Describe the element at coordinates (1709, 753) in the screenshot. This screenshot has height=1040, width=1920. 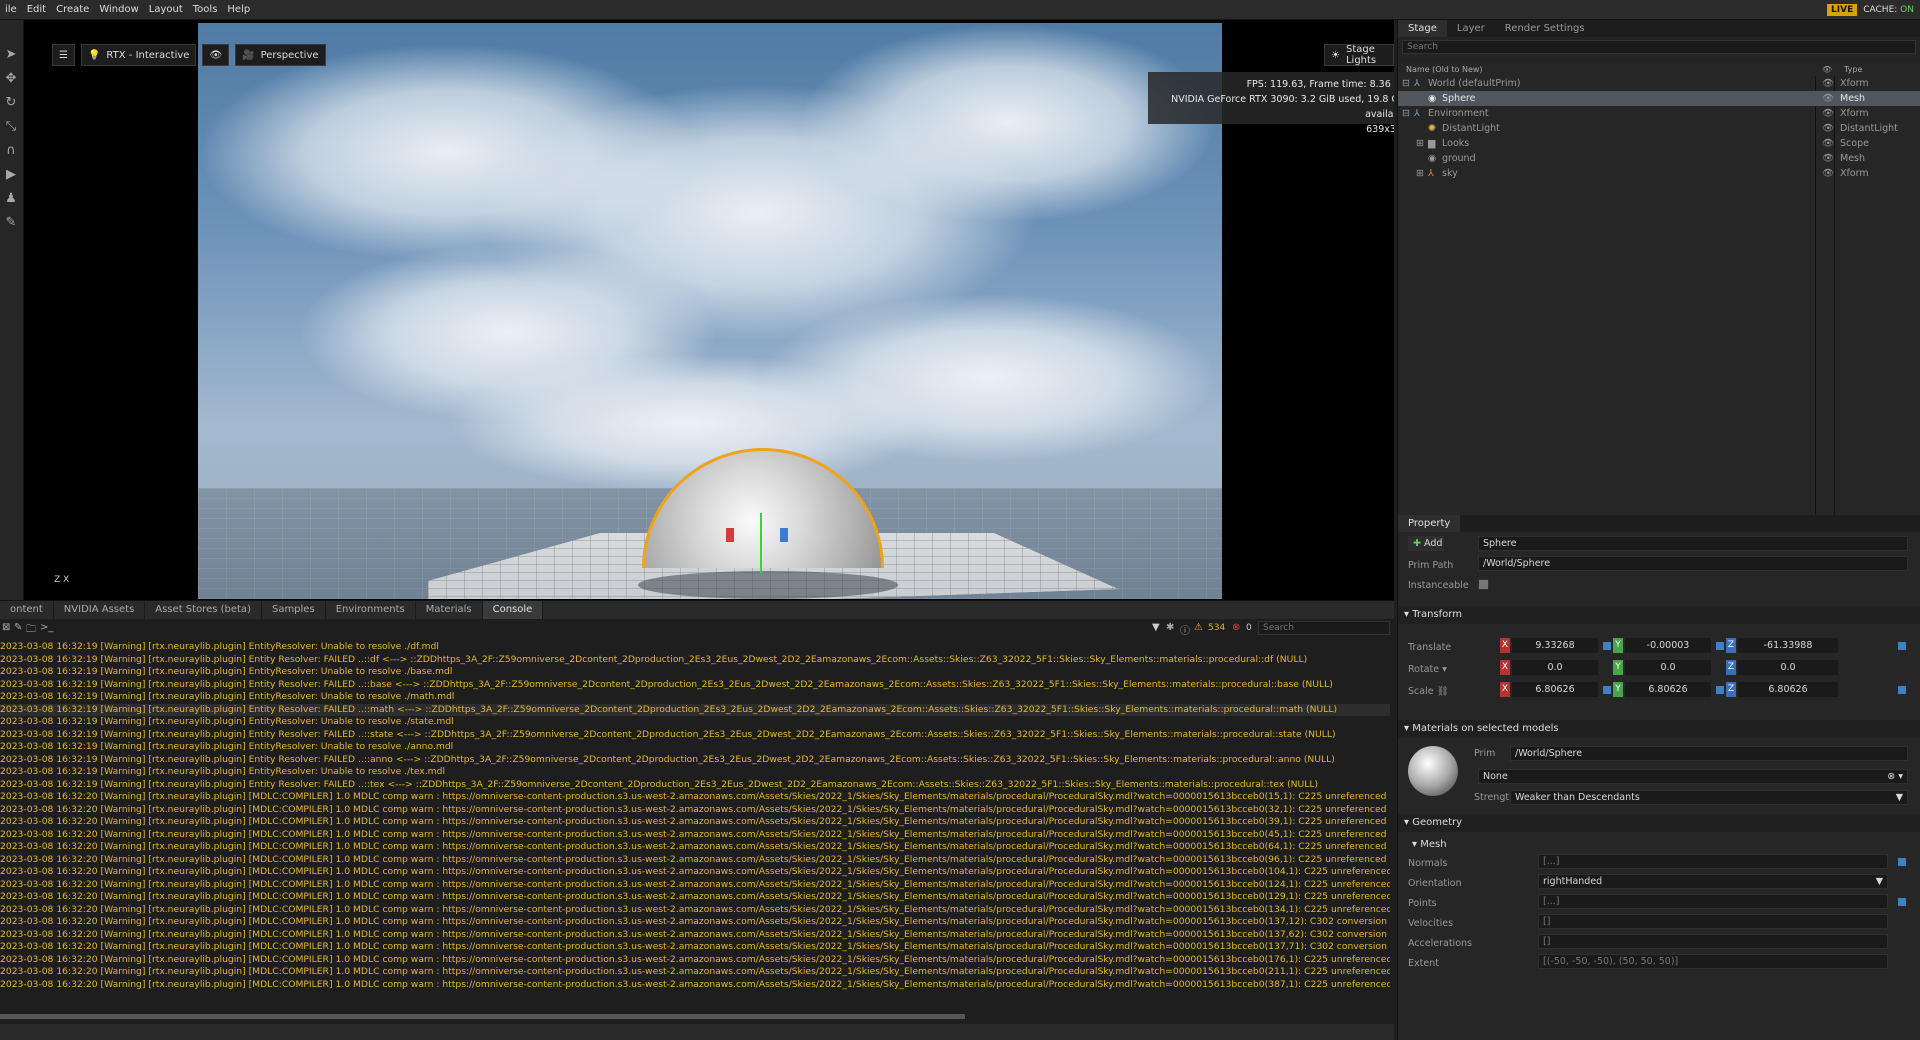
I see `material-prim-field: /World/Sphere` at that location.